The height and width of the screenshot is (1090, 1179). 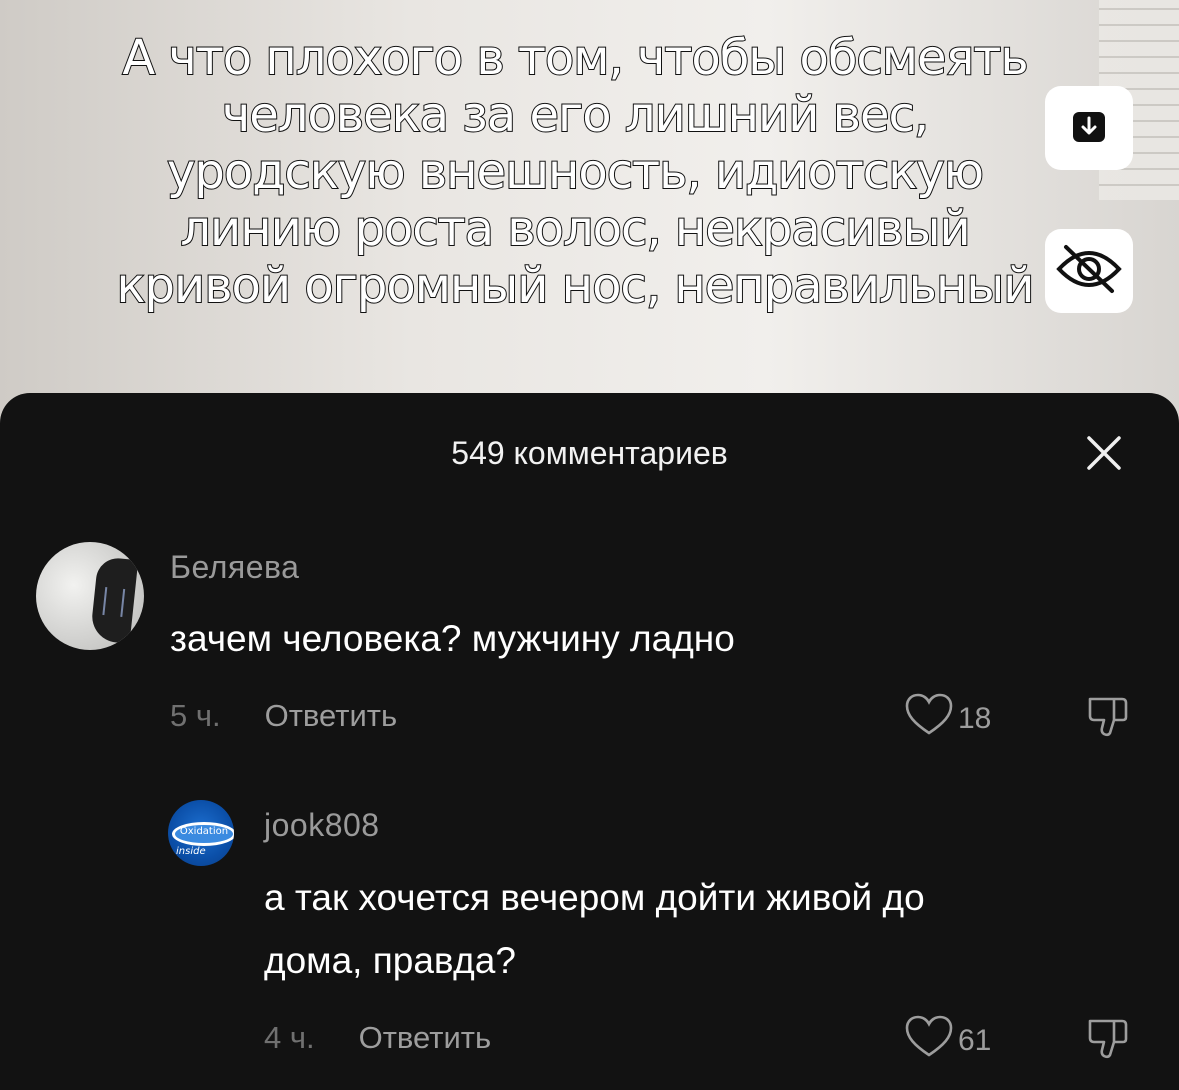 I want to click on avatar, so click(x=90, y=596).